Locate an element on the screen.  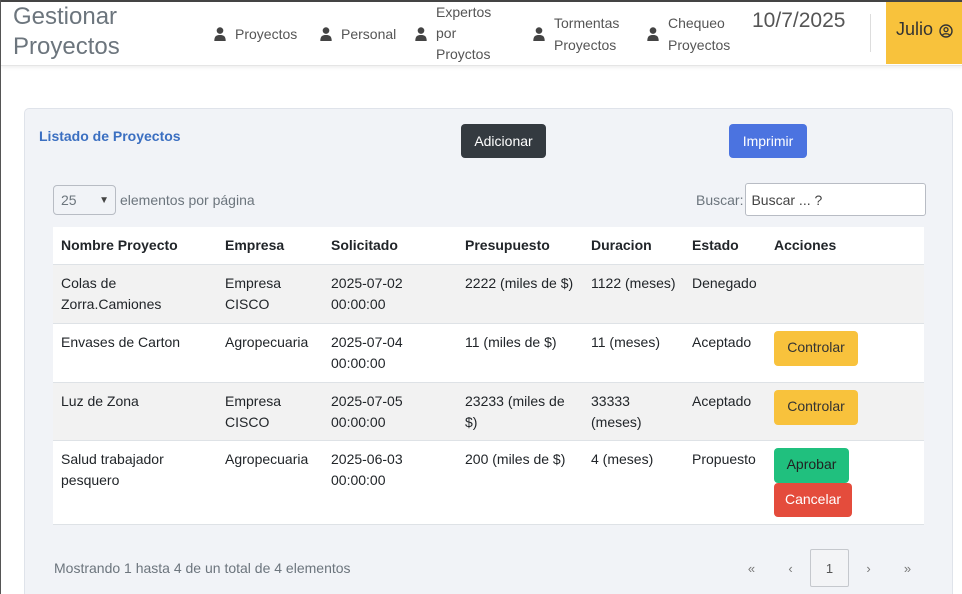
add-button: Adicionar is located at coordinates (503, 141).